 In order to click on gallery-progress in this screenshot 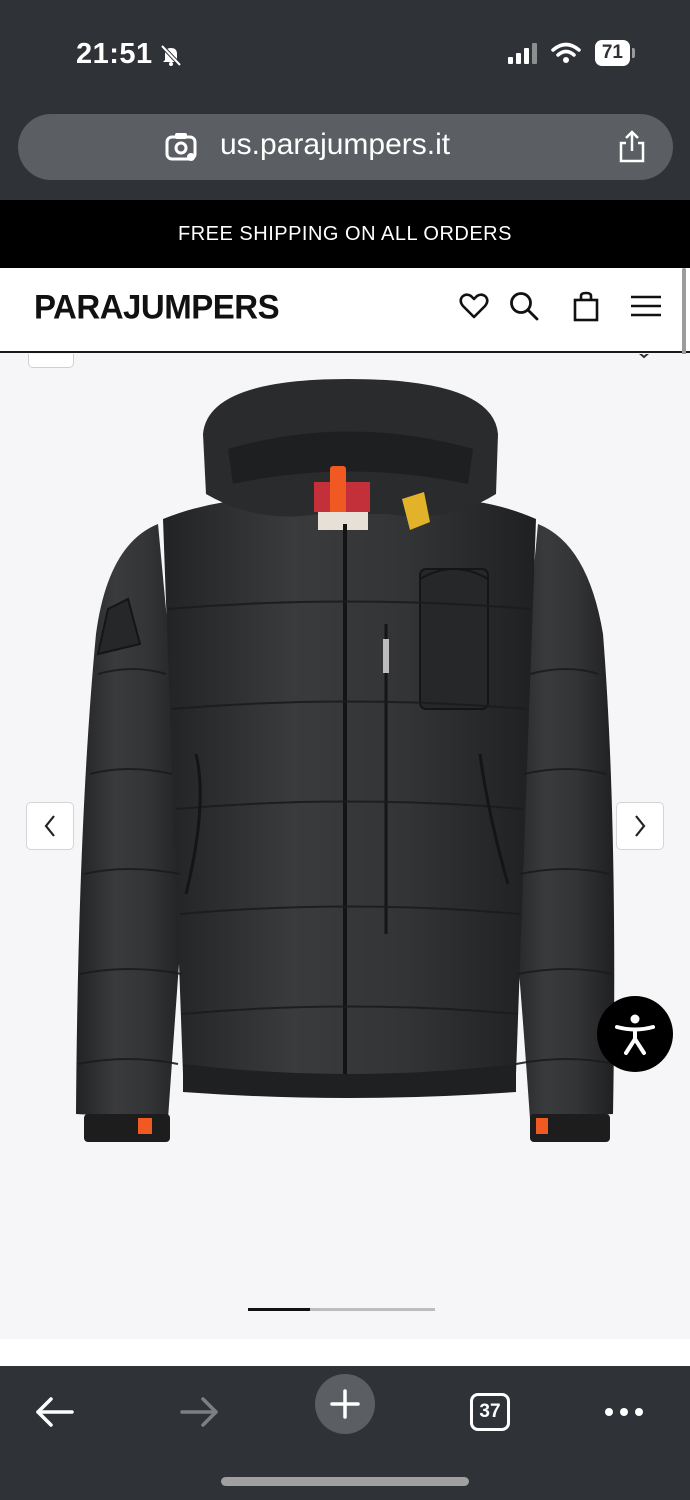, I will do `click(341, 1309)`.